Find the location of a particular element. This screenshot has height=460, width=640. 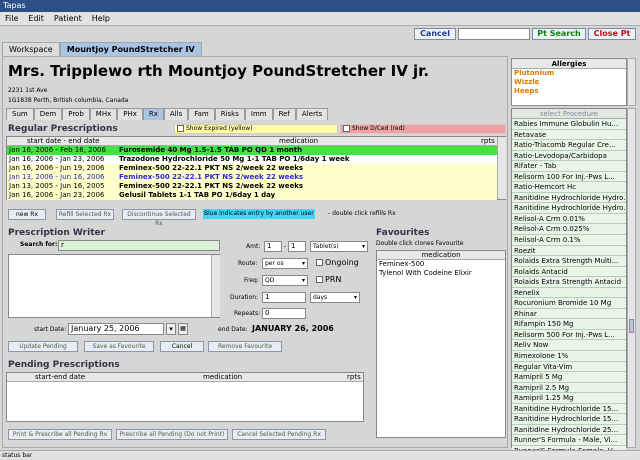

allergy-item: Heeps is located at coordinates (569, 91).